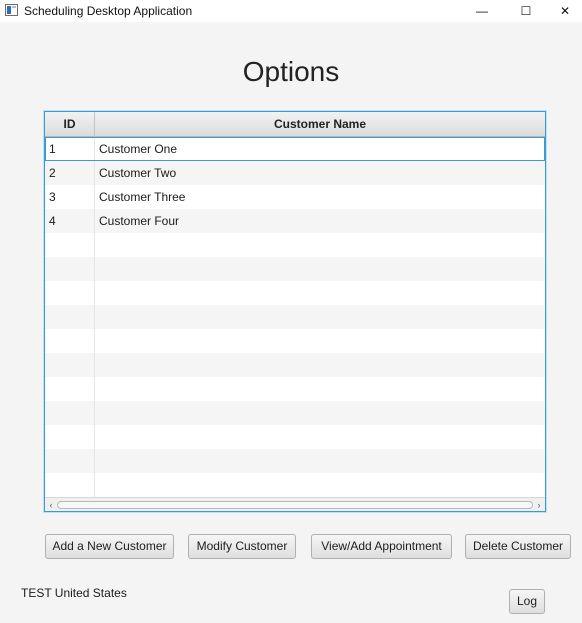  Describe the element at coordinates (109, 546) in the screenshot. I see `add-customer-button: Add a New Customer` at that location.